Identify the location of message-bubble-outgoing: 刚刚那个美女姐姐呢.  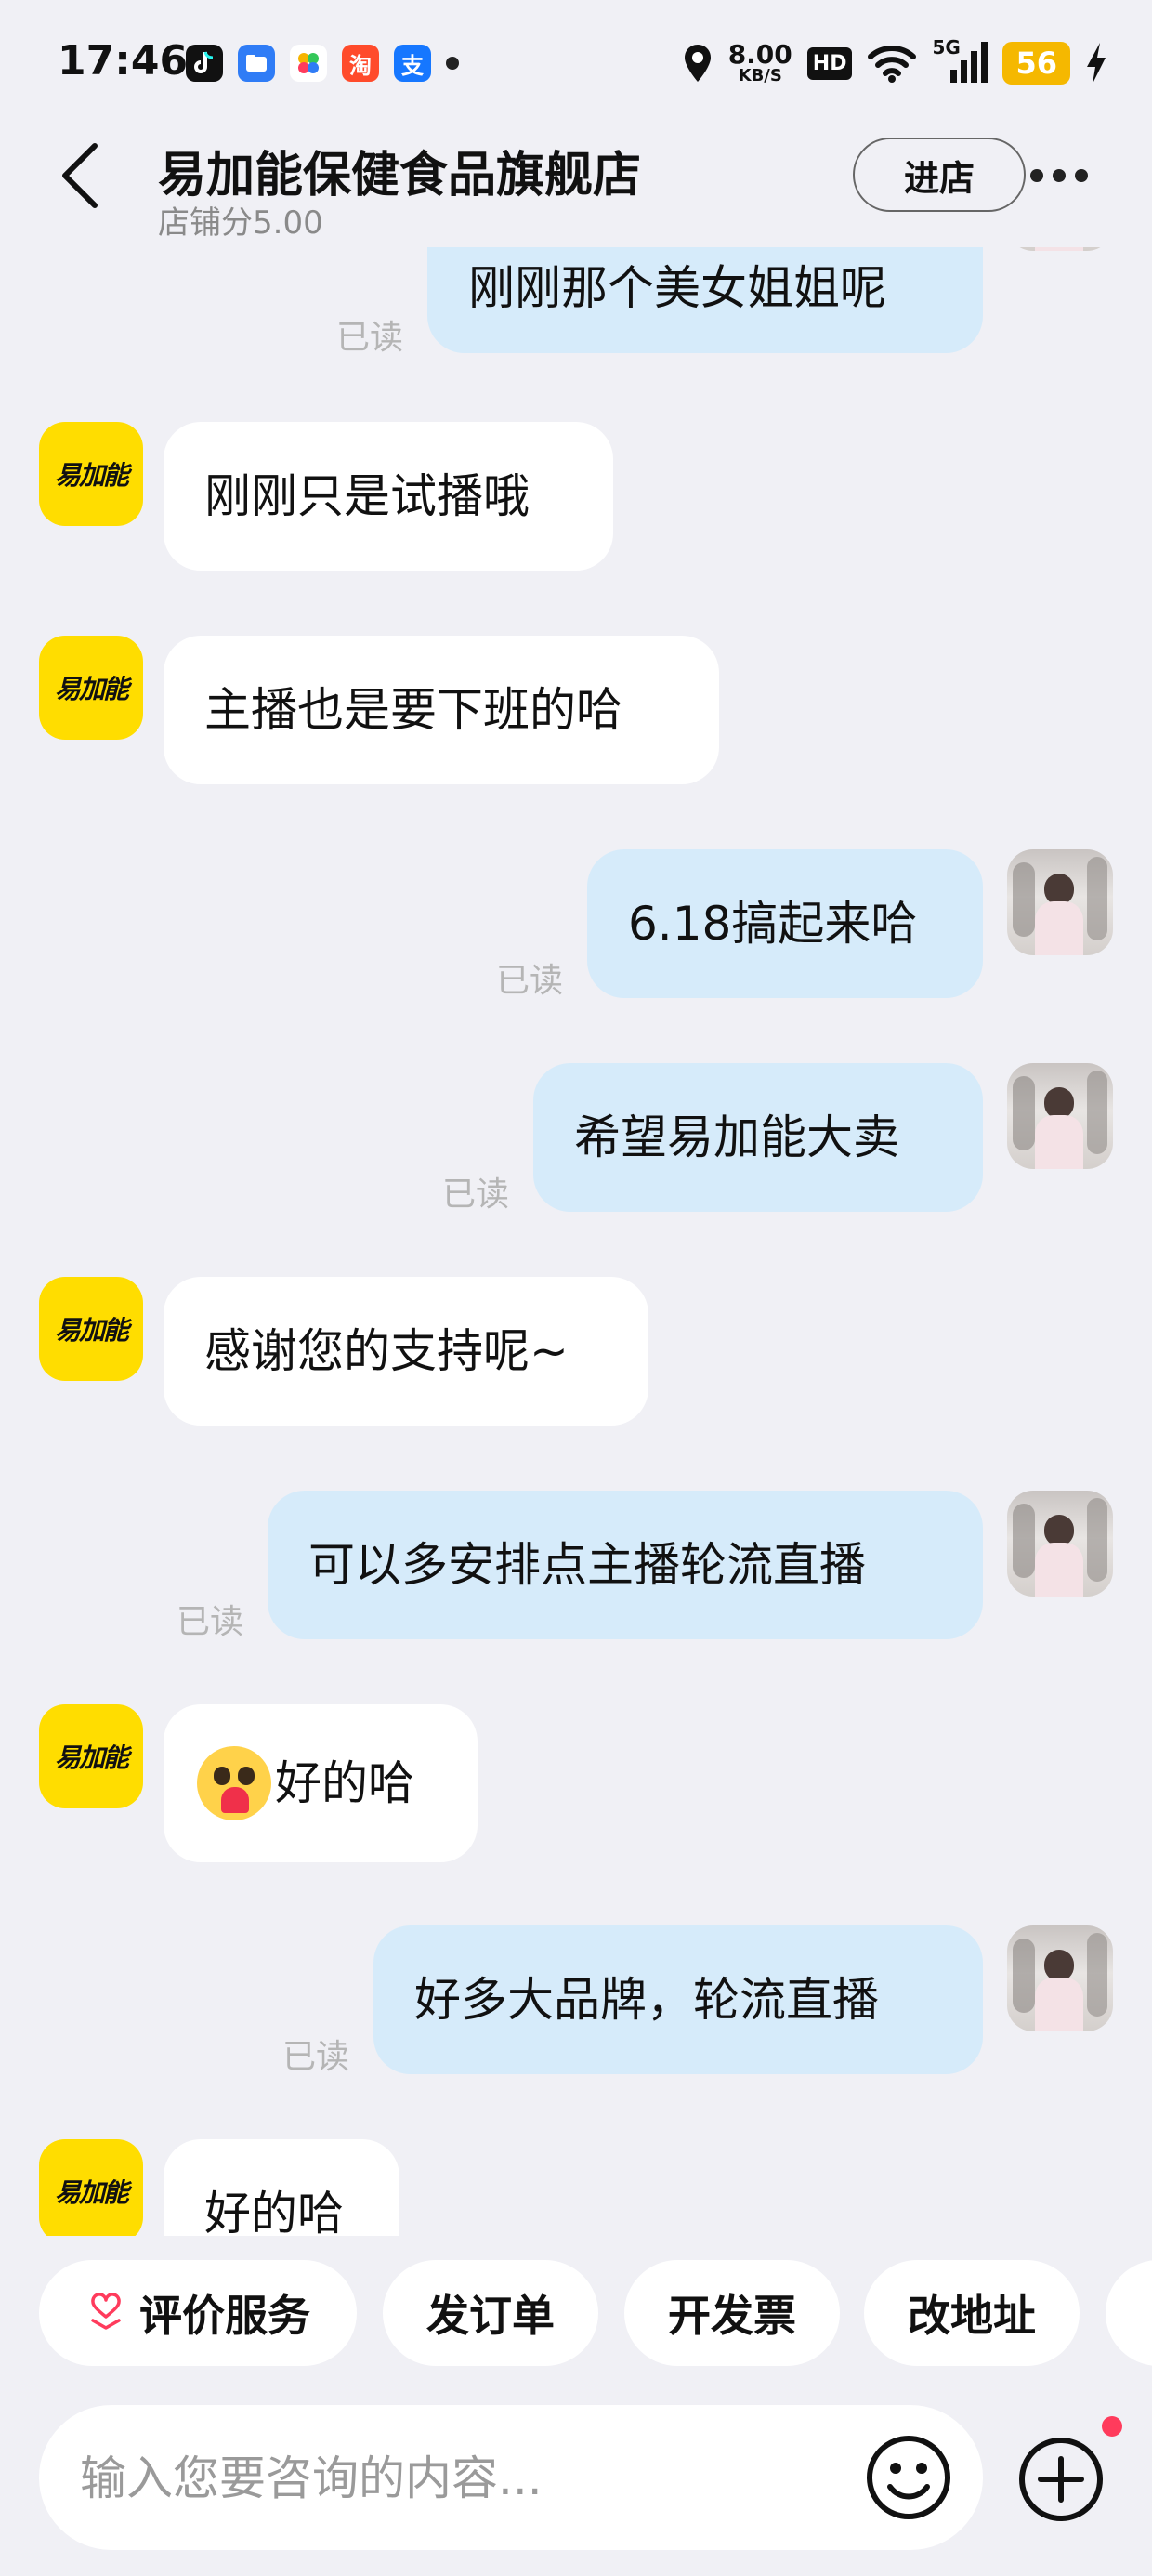
(705, 300).